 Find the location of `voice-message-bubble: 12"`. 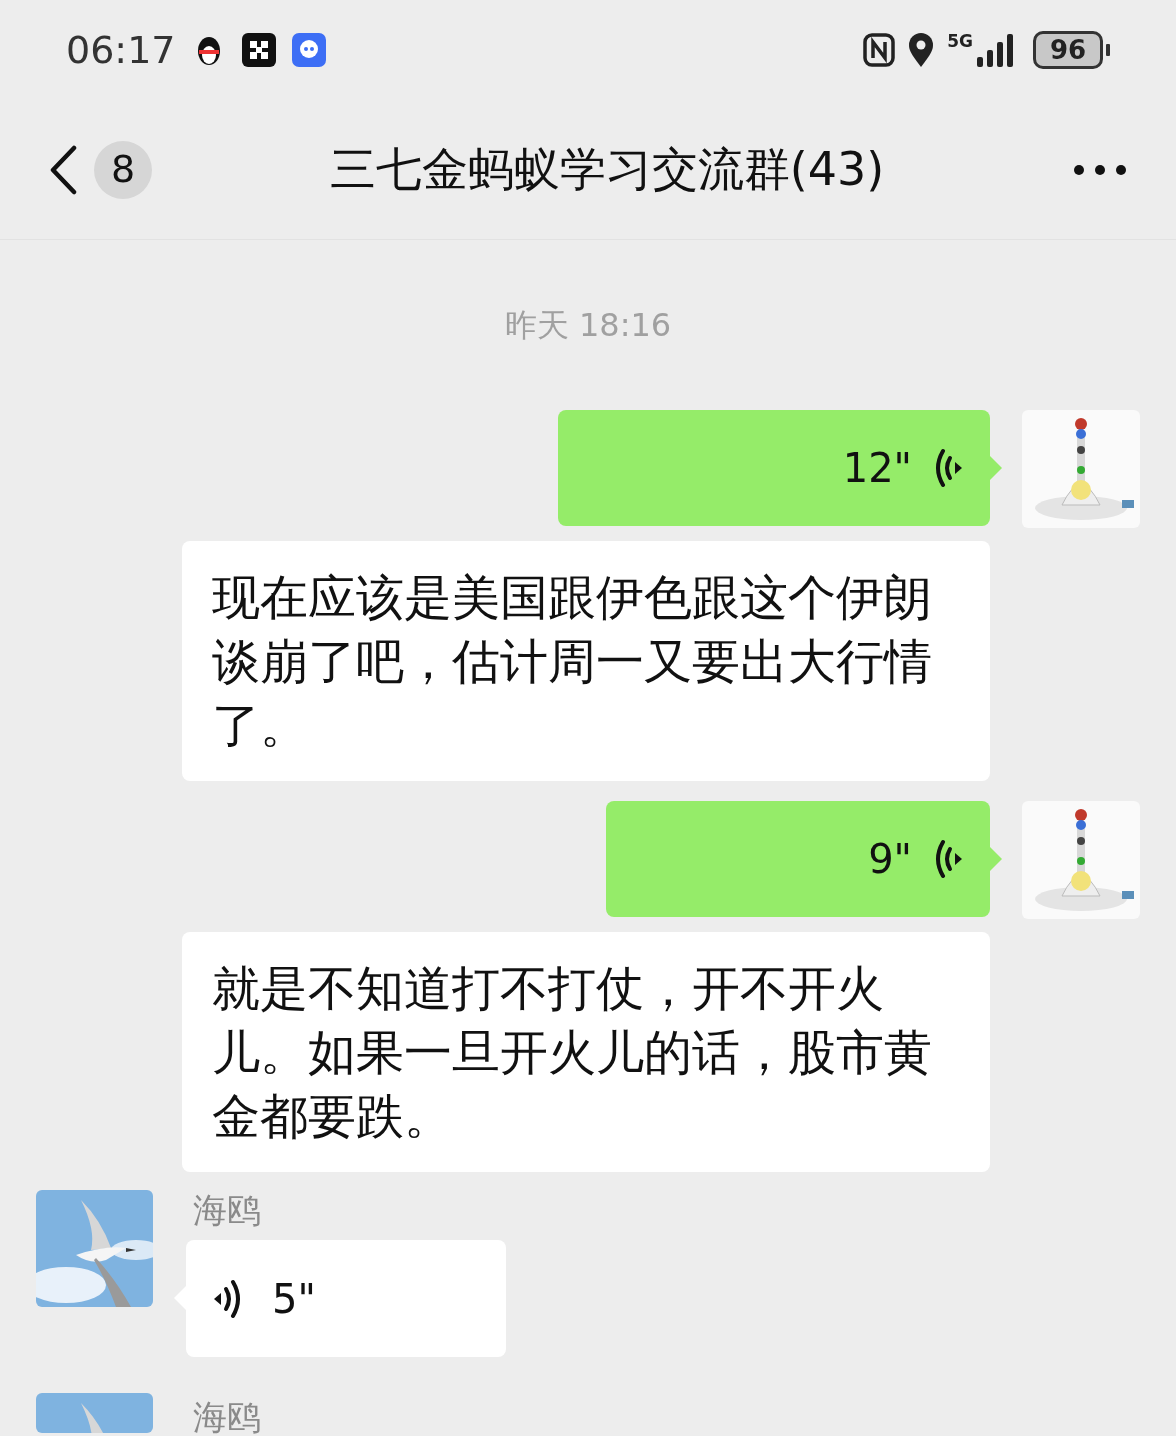

voice-message-bubble: 12" is located at coordinates (774, 468).